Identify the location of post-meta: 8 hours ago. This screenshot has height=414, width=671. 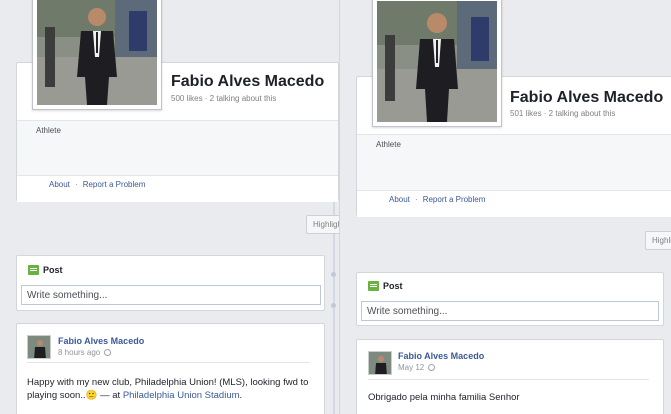
(85, 352).